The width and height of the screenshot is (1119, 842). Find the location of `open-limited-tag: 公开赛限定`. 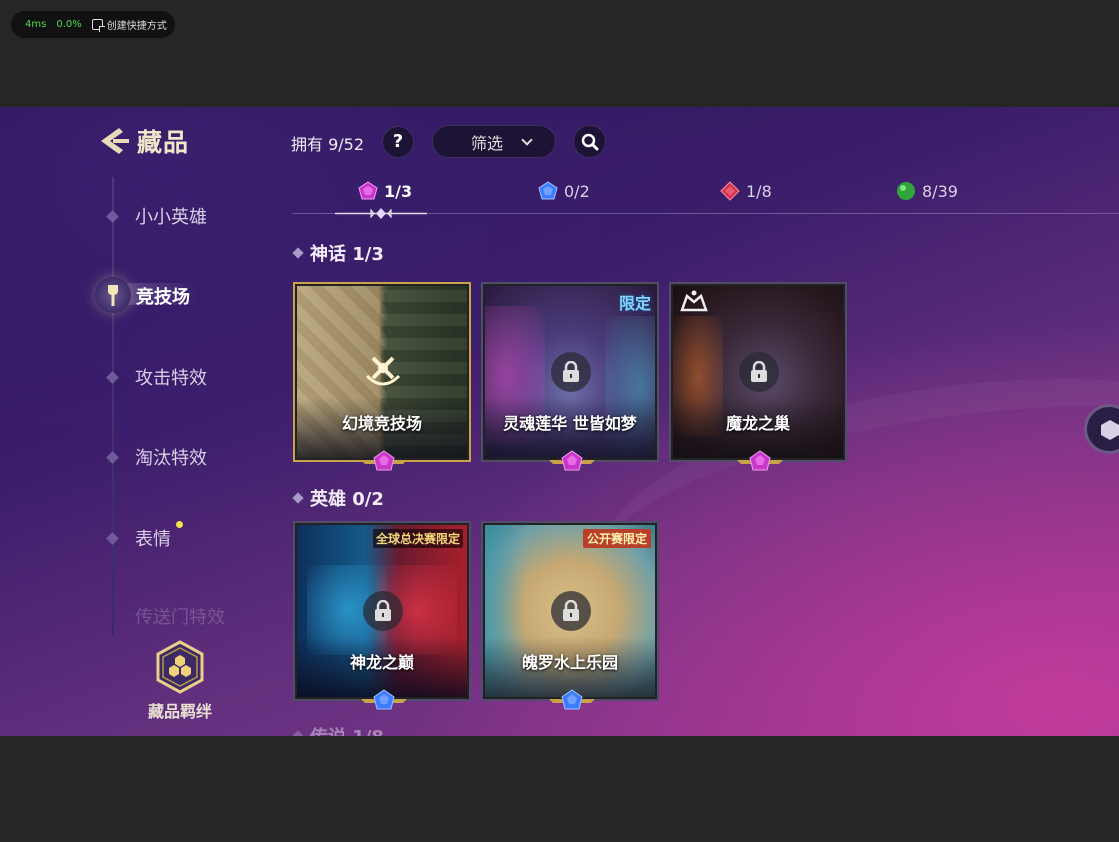

open-limited-tag: 公开赛限定 is located at coordinates (616, 538).